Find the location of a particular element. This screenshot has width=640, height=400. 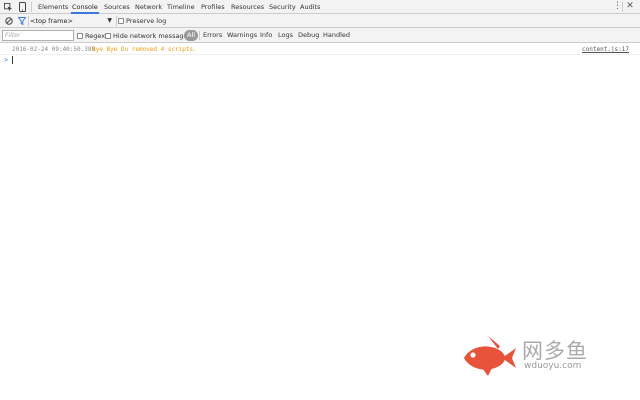

hide-network-checkbox is located at coordinates (108, 36).